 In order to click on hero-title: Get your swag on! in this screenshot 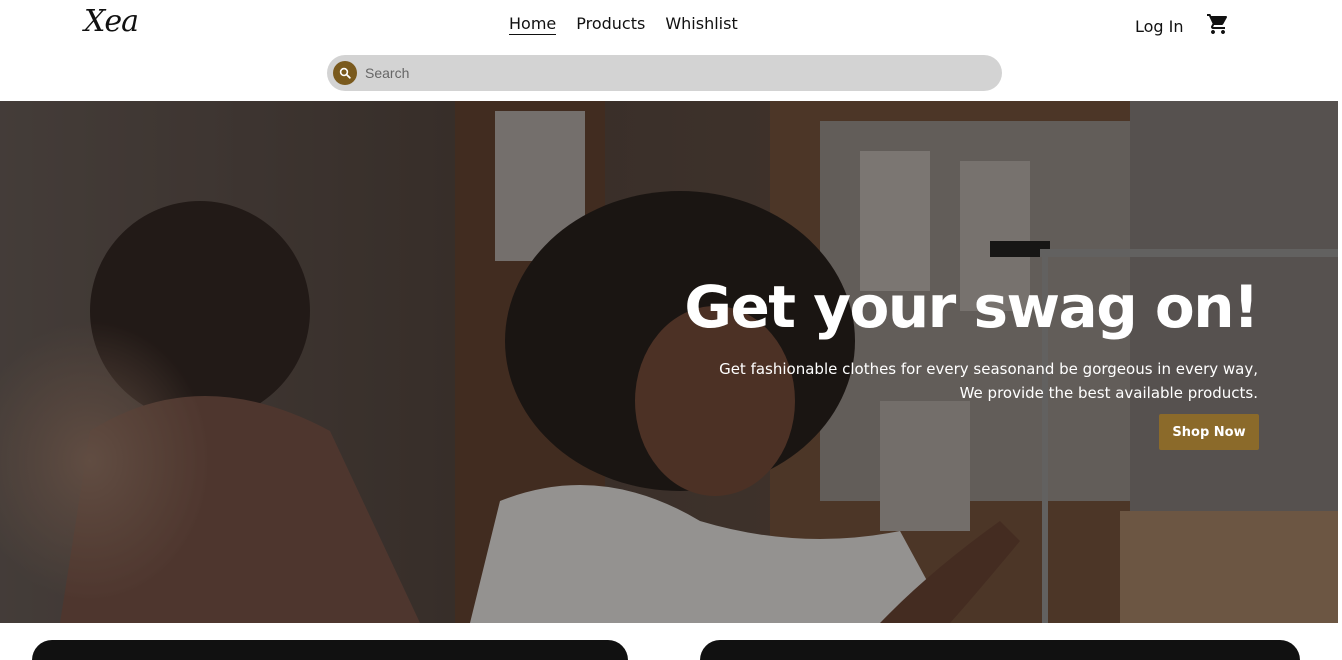, I will do `click(971, 307)`.